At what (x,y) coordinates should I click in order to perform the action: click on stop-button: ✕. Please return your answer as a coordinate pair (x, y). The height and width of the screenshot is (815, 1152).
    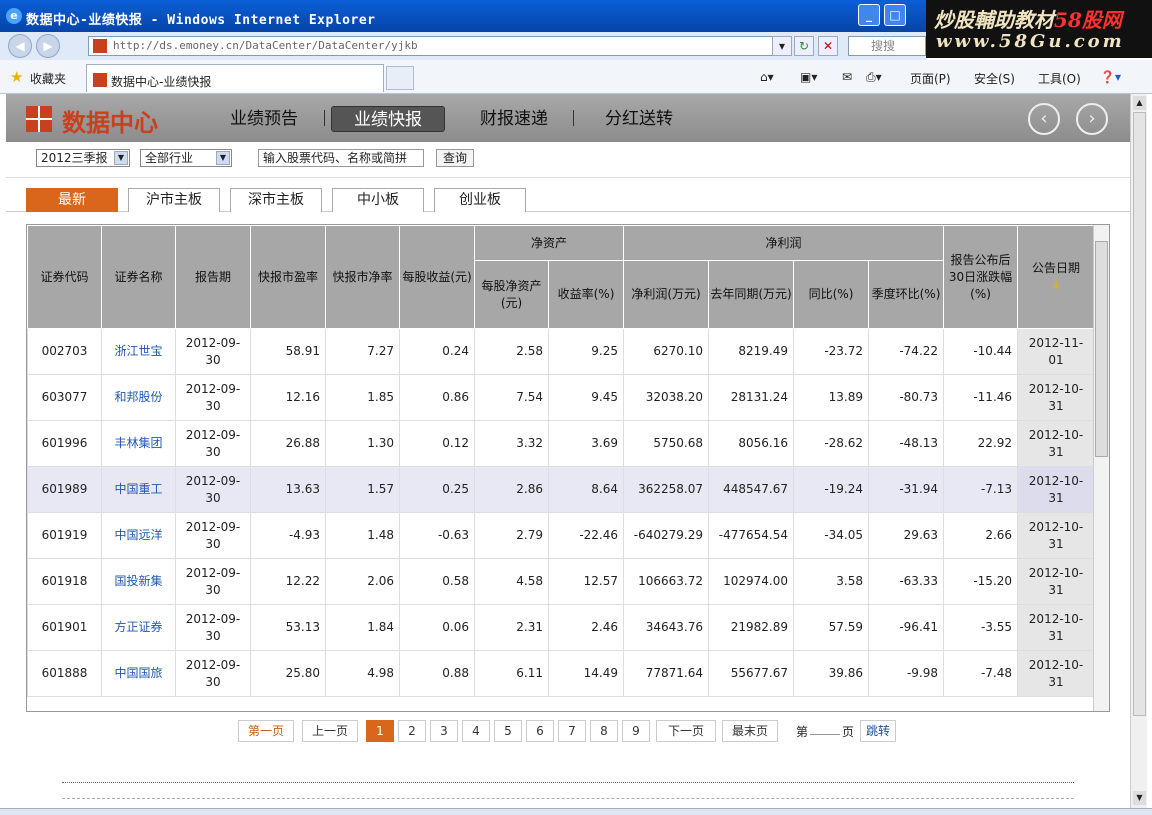
    Looking at the image, I should click on (828, 46).